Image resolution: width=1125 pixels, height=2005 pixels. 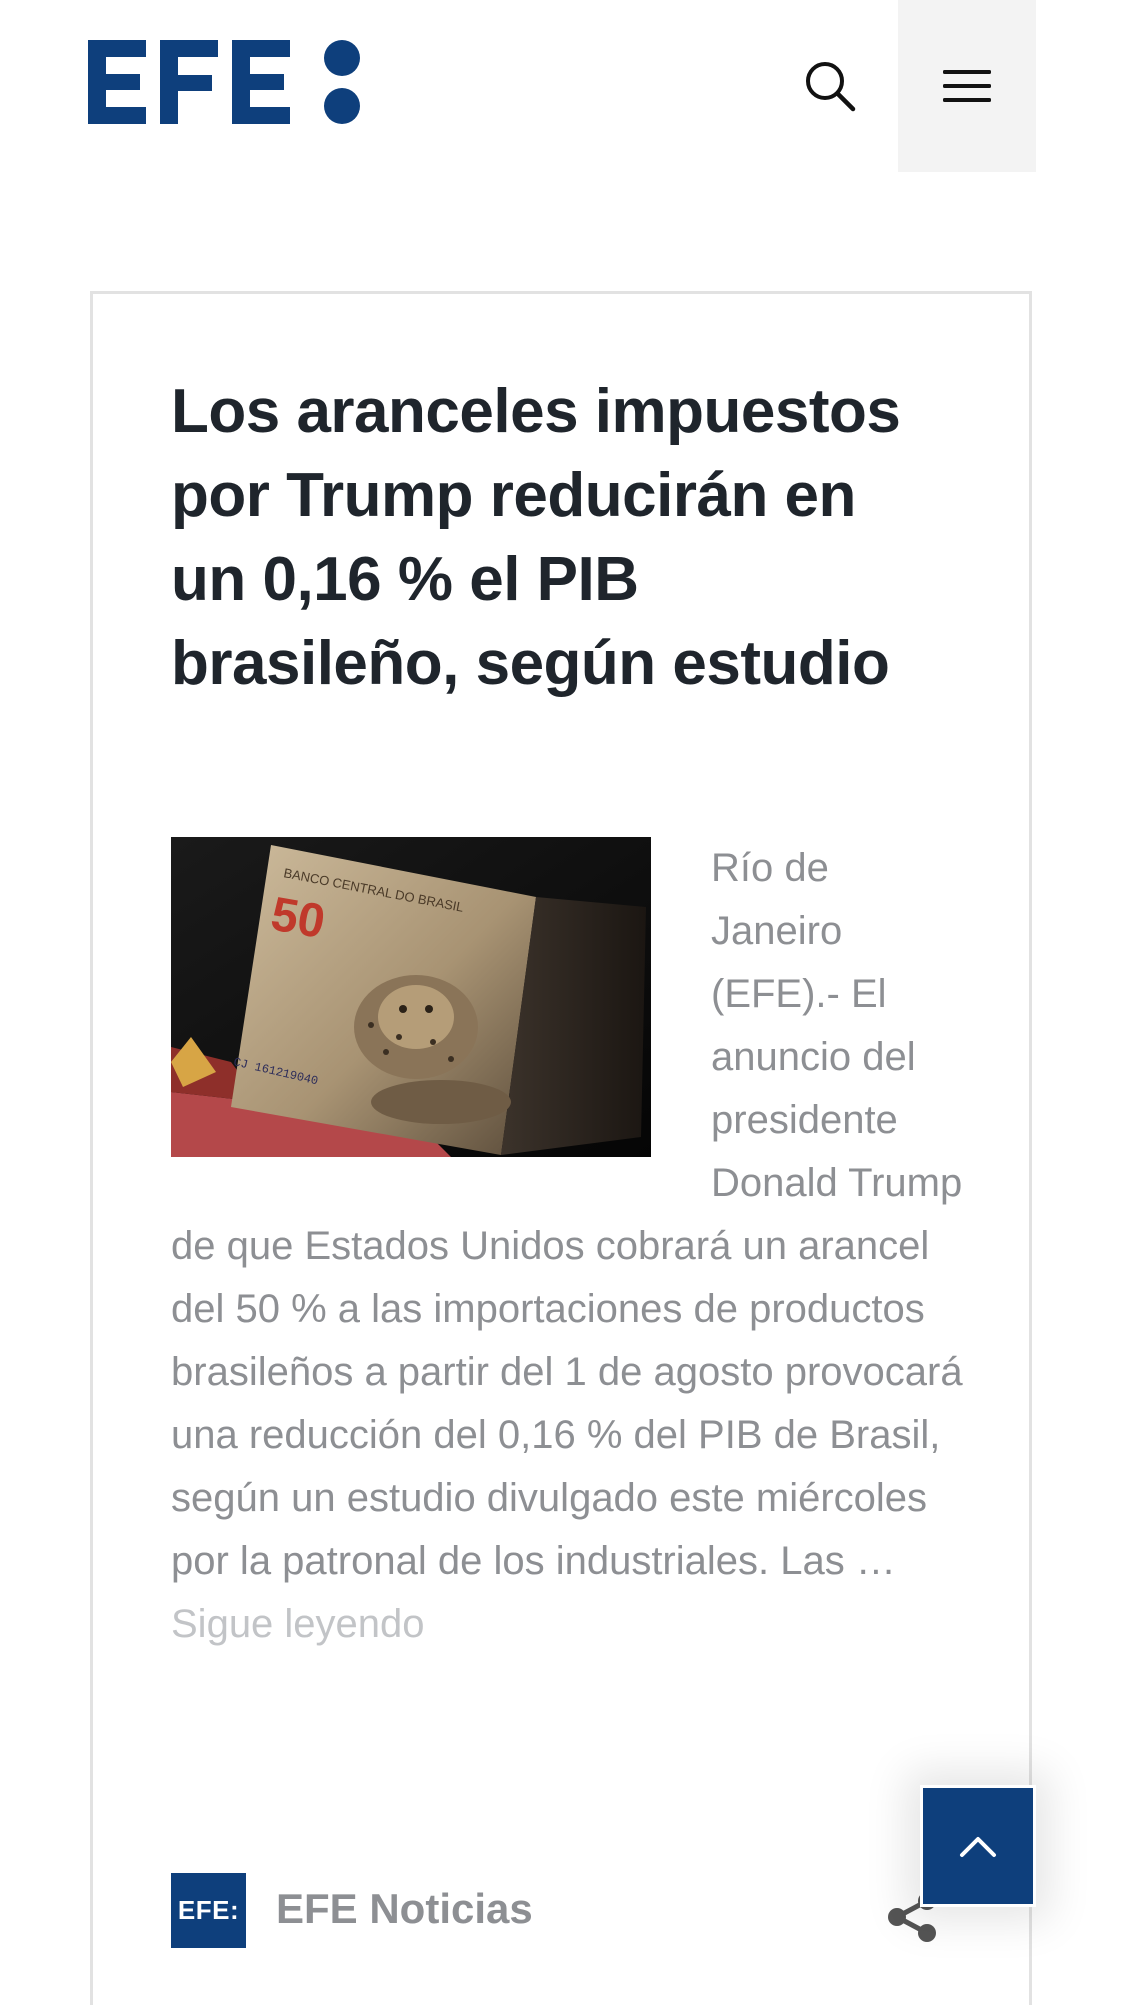 What do you see at coordinates (298, 918) in the screenshot?
I see `svg-text: 50` at bounding box center [298, 918].